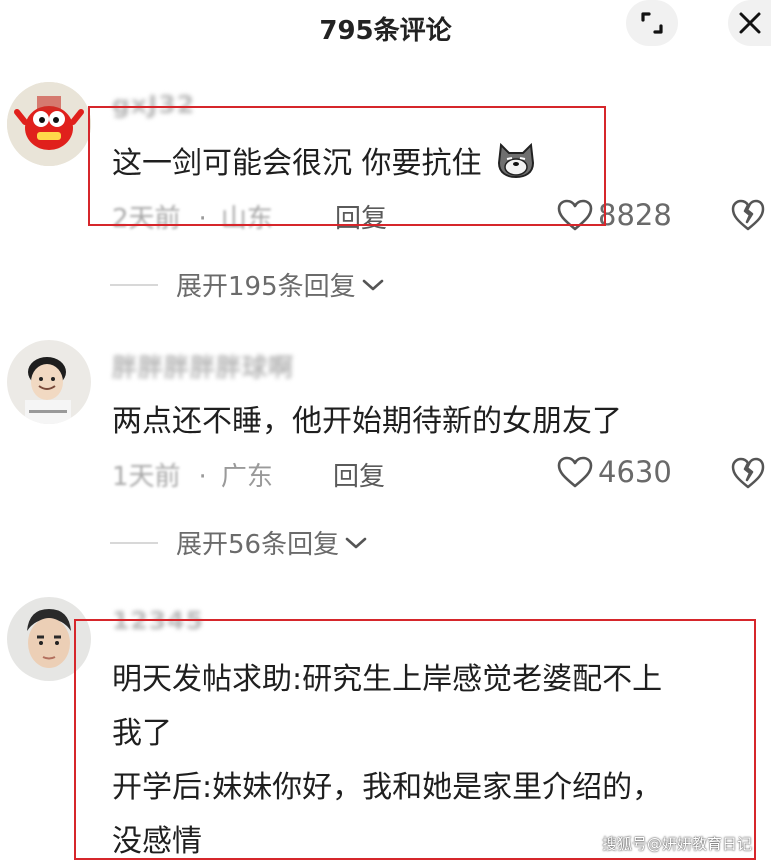  I want to click on highlight-box, so click(347, 166).